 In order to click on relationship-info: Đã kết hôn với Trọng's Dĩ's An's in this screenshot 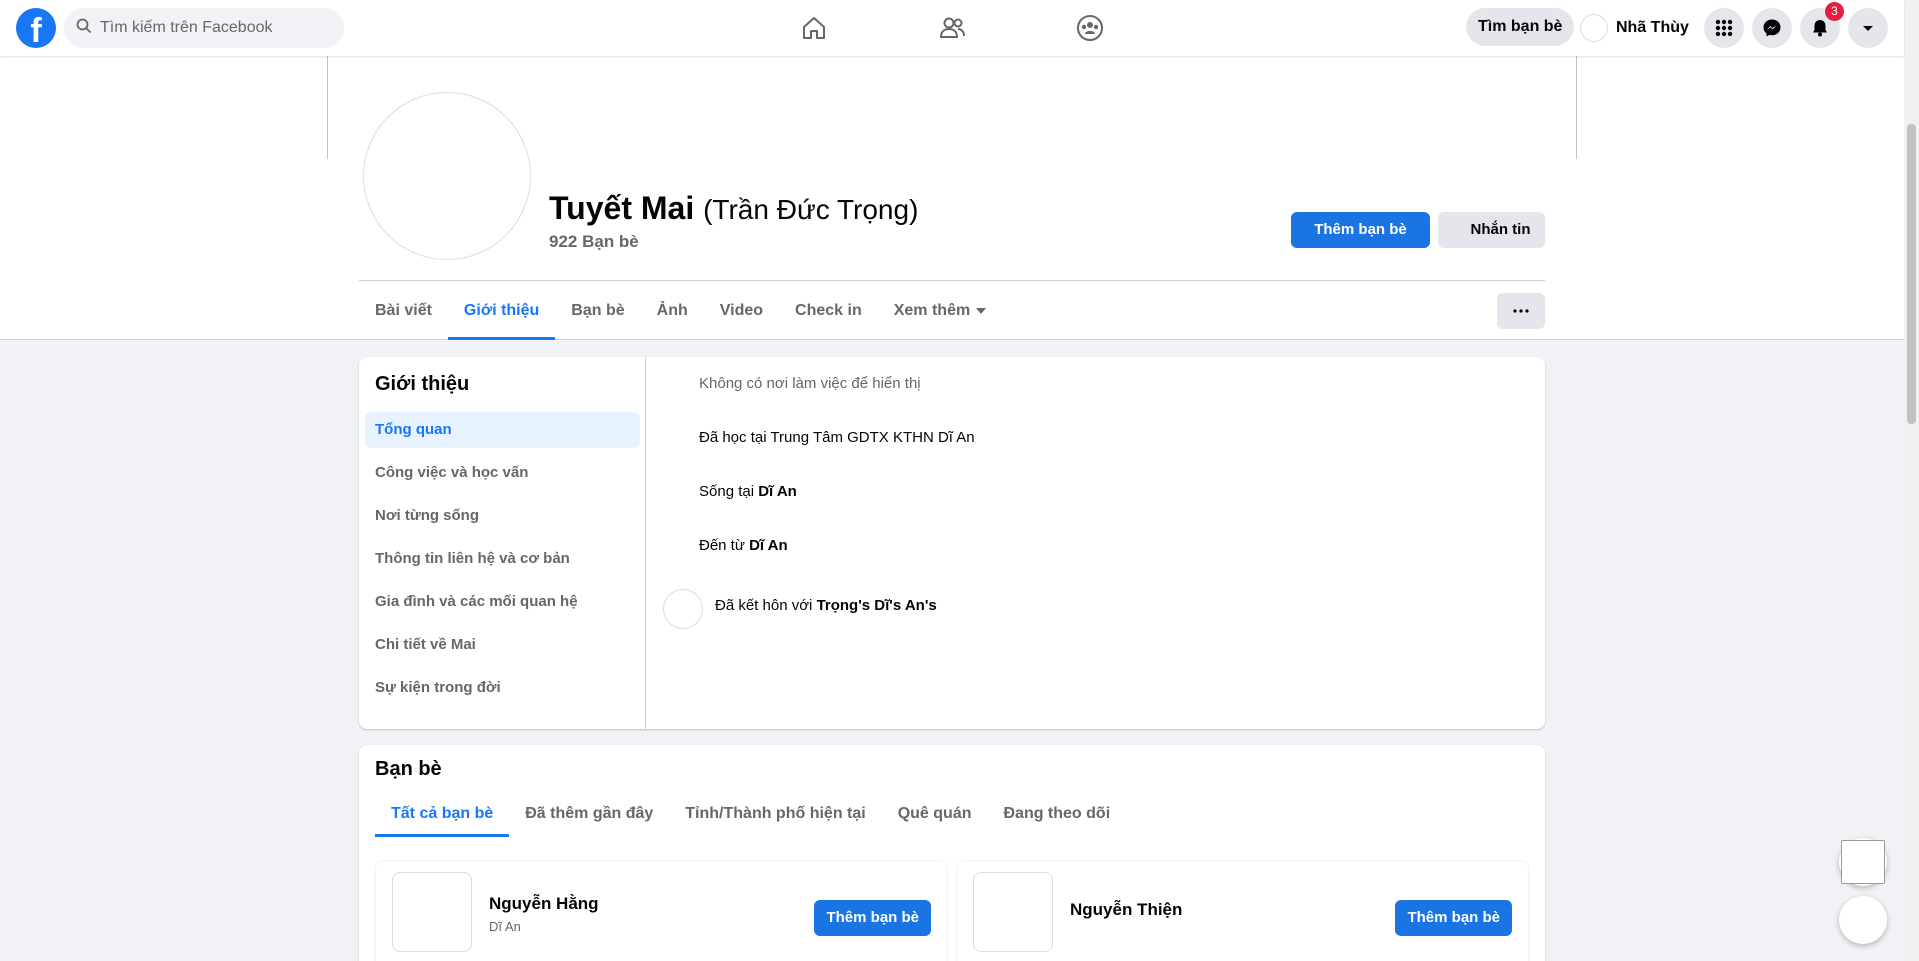, I will do `click(826, 605)`.